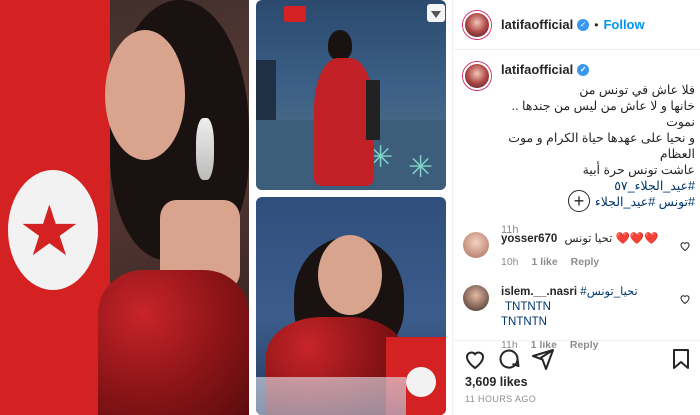 Image resolution: width=700 pixels, height=415 pixels. What do you see at coordinates (637, 90) in the screenshot?
I see `caption-line: فلا عاش في تونس من` at bounding box center [637, 90].